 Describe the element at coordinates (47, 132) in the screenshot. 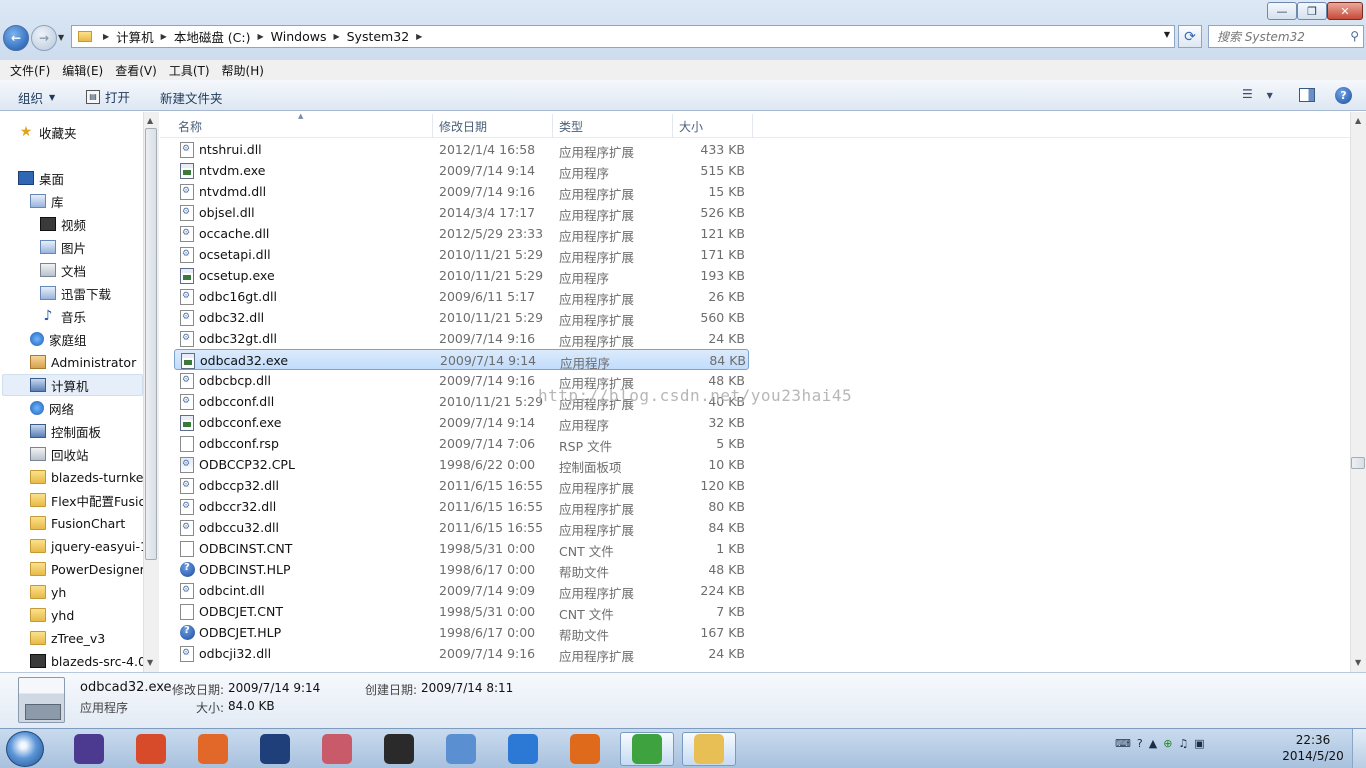

I see `nav-favorites: ★ 收藏夹` at that location.